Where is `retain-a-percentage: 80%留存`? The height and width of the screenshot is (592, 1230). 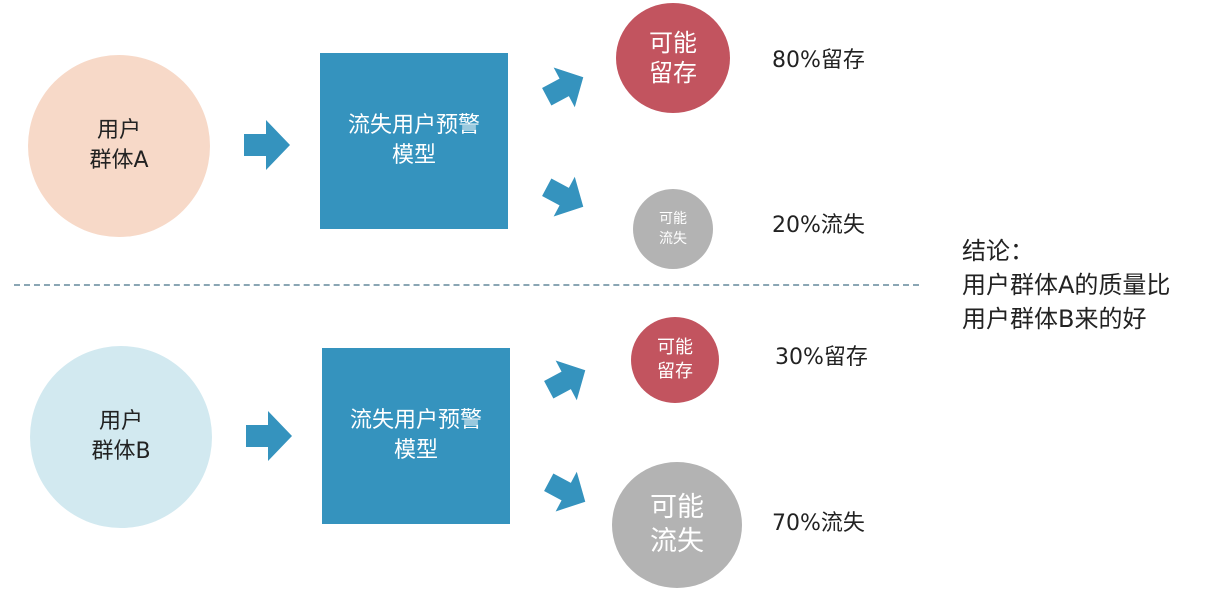
retain-a-percentage: 80%留存 is located at coordinates (818, 60).